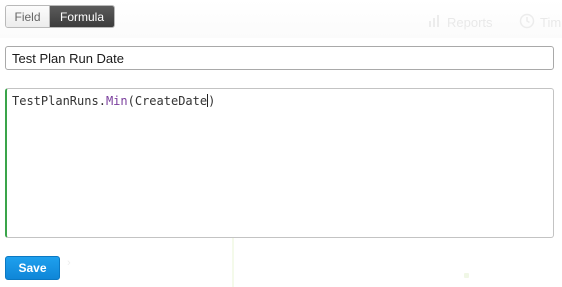 This screenshot has width=562, height=287. What do you see at coordinates (551, 22) in the screenshot?
I see `background-time-label: Tim` at bounding box center [551, 22].